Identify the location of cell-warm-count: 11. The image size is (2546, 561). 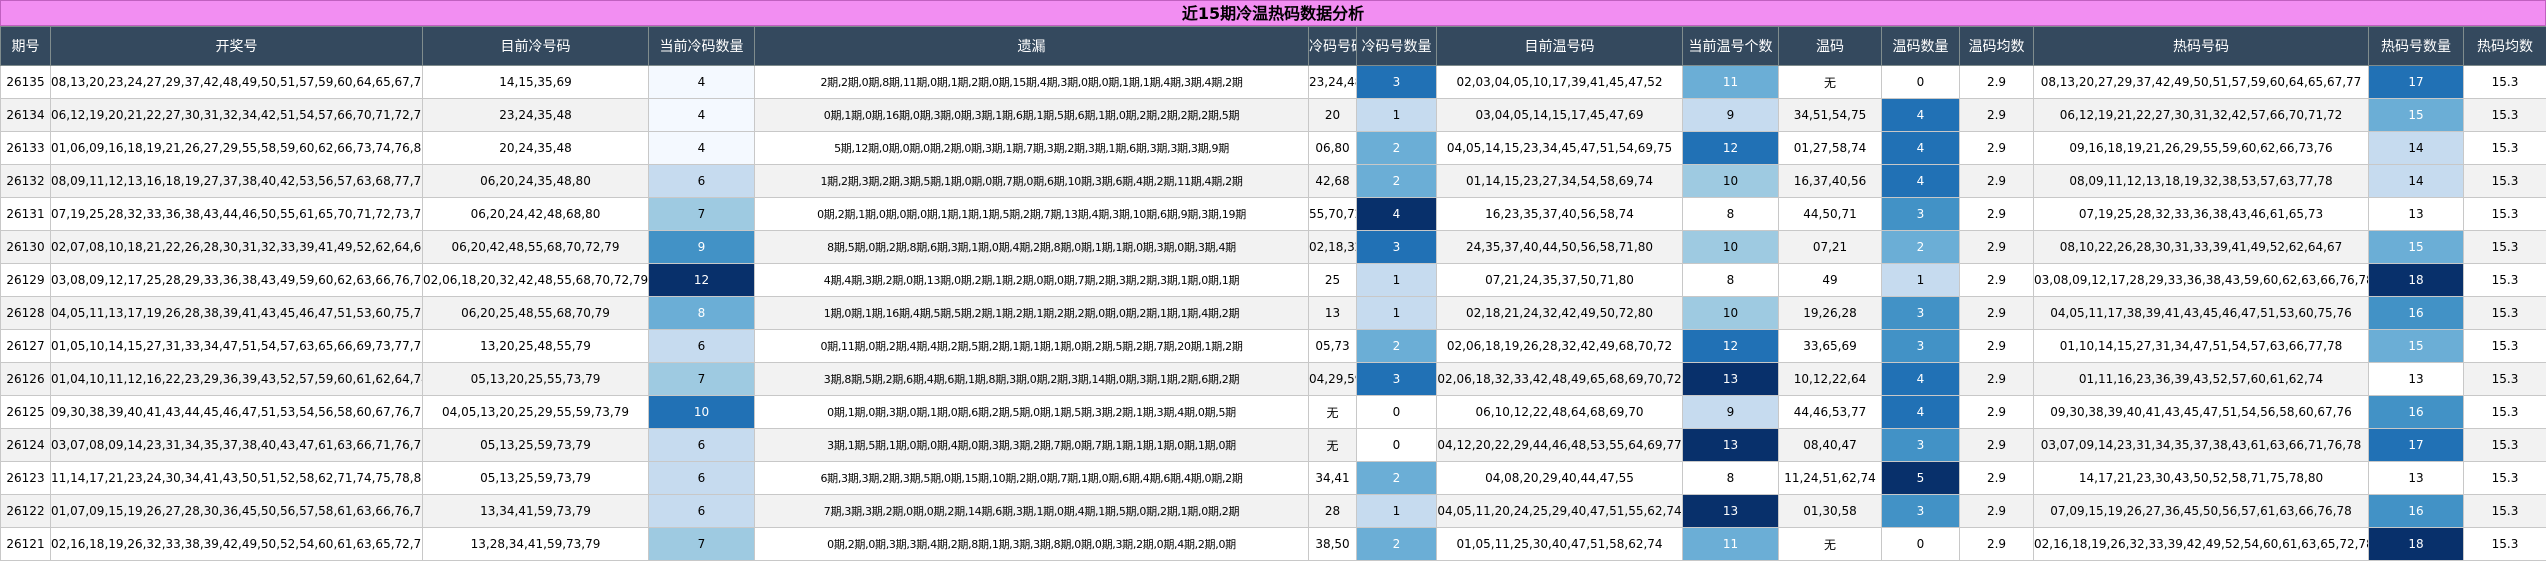
(1731, 82).